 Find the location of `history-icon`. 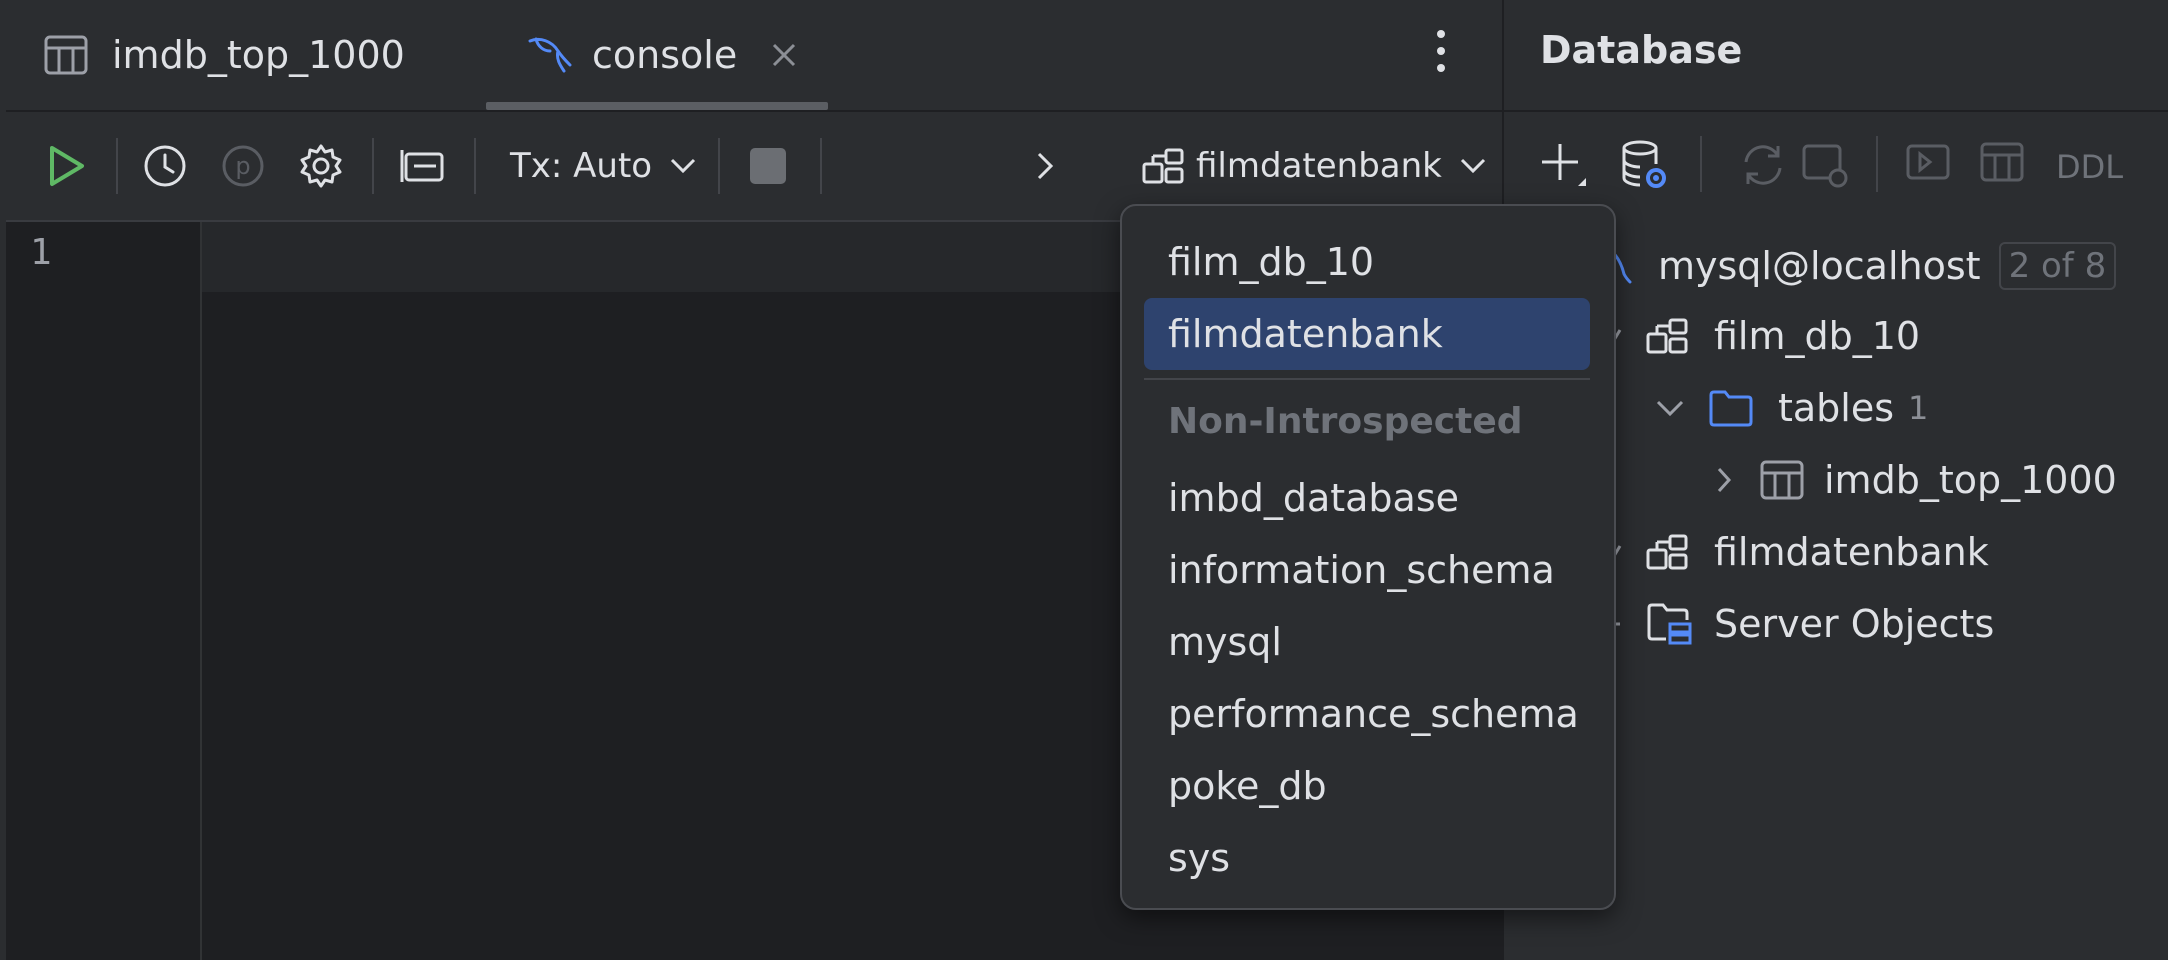

history-icon is located at coordinates (165, 166).